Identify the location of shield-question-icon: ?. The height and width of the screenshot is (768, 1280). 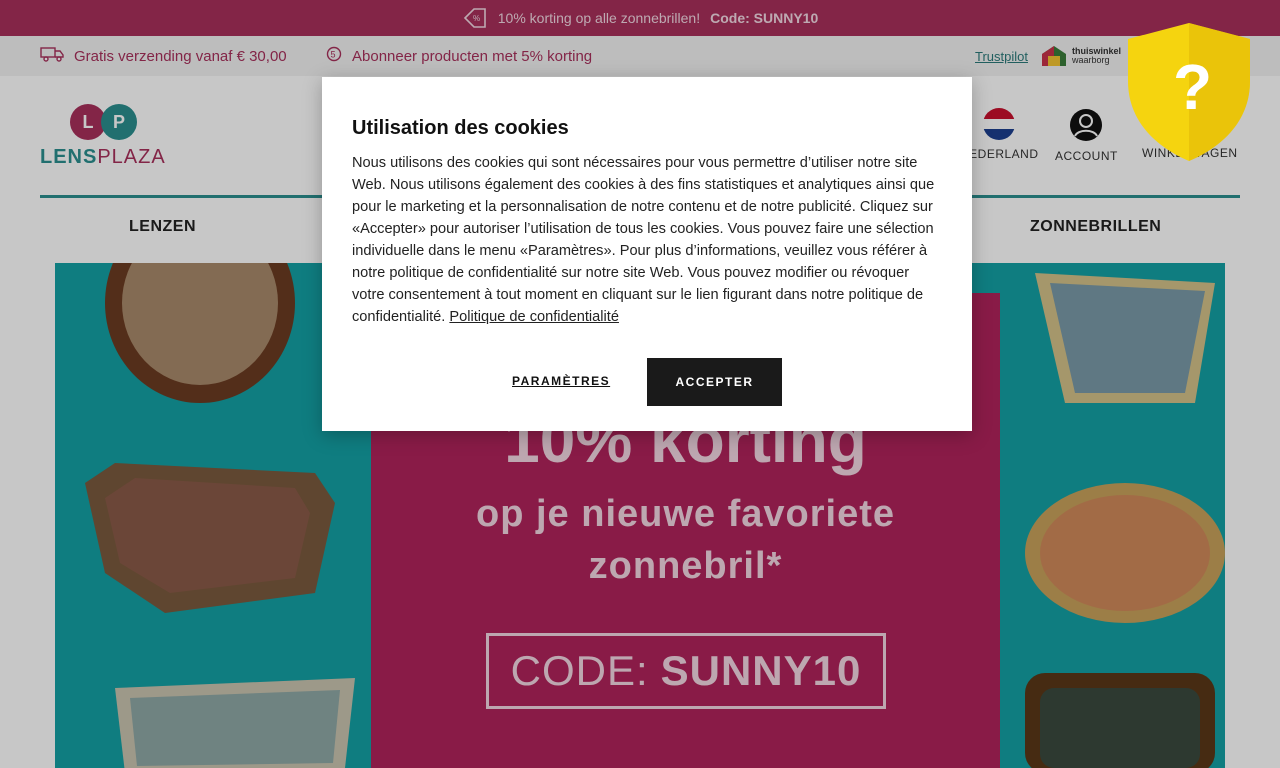
(1189, 92).